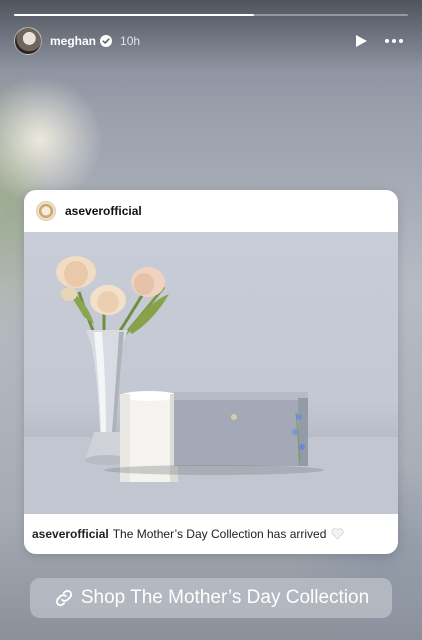 Image resolution: width=422 pixels, height=640 pixels. I want to click on white-heart-icon, so click(337, 534).